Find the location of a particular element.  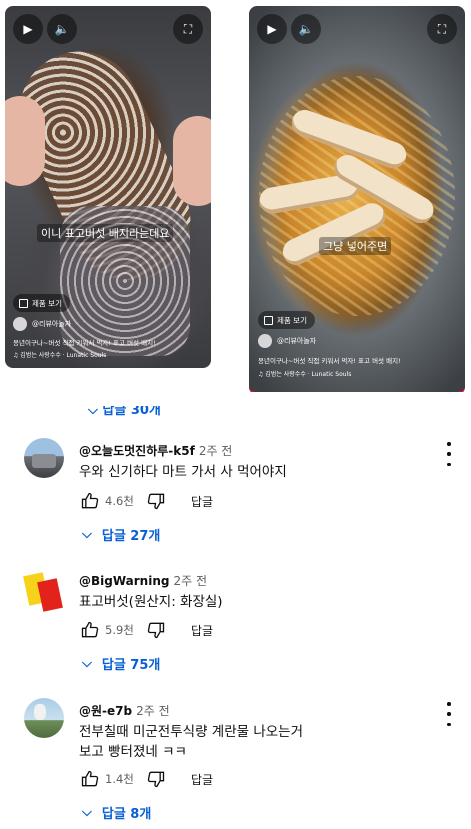

comment-text: 표고버섯(원산지: 화장실) is located at coordinates (151, 602).